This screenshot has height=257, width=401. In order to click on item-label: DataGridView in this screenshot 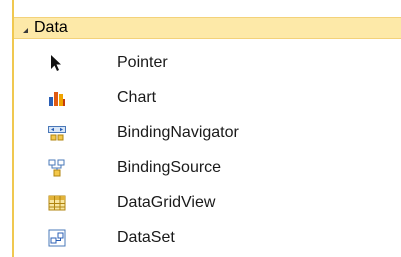, I will do `click(166, 202)`.